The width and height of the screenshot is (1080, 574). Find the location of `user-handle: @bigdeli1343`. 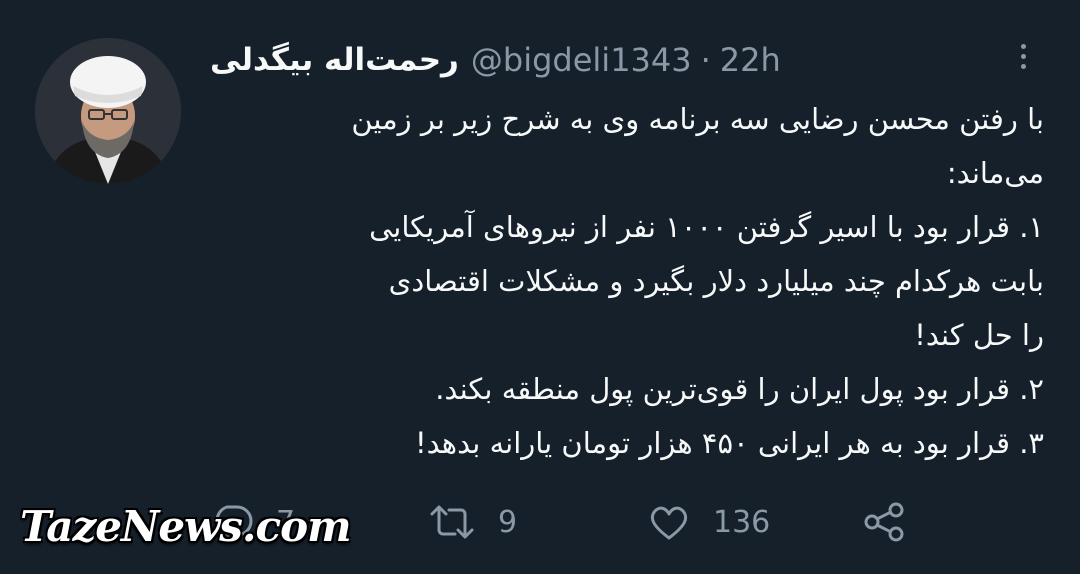

user-handle: @bigdeli1343 is located at coordinates (581, 60).